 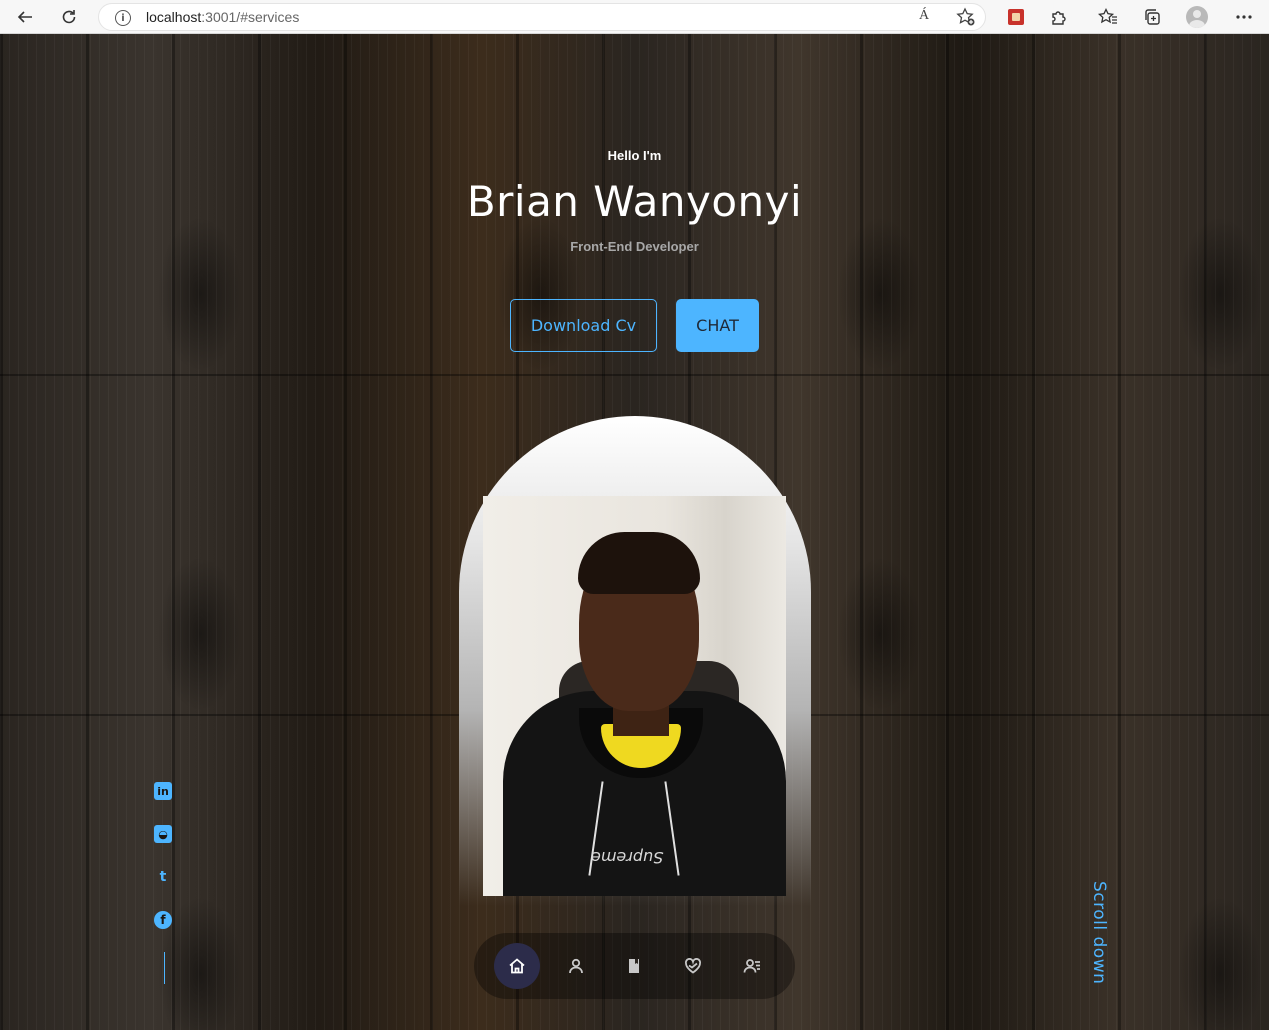 I want to click on role-subtitle: Front-End Developer, so click(x=634, y=246).